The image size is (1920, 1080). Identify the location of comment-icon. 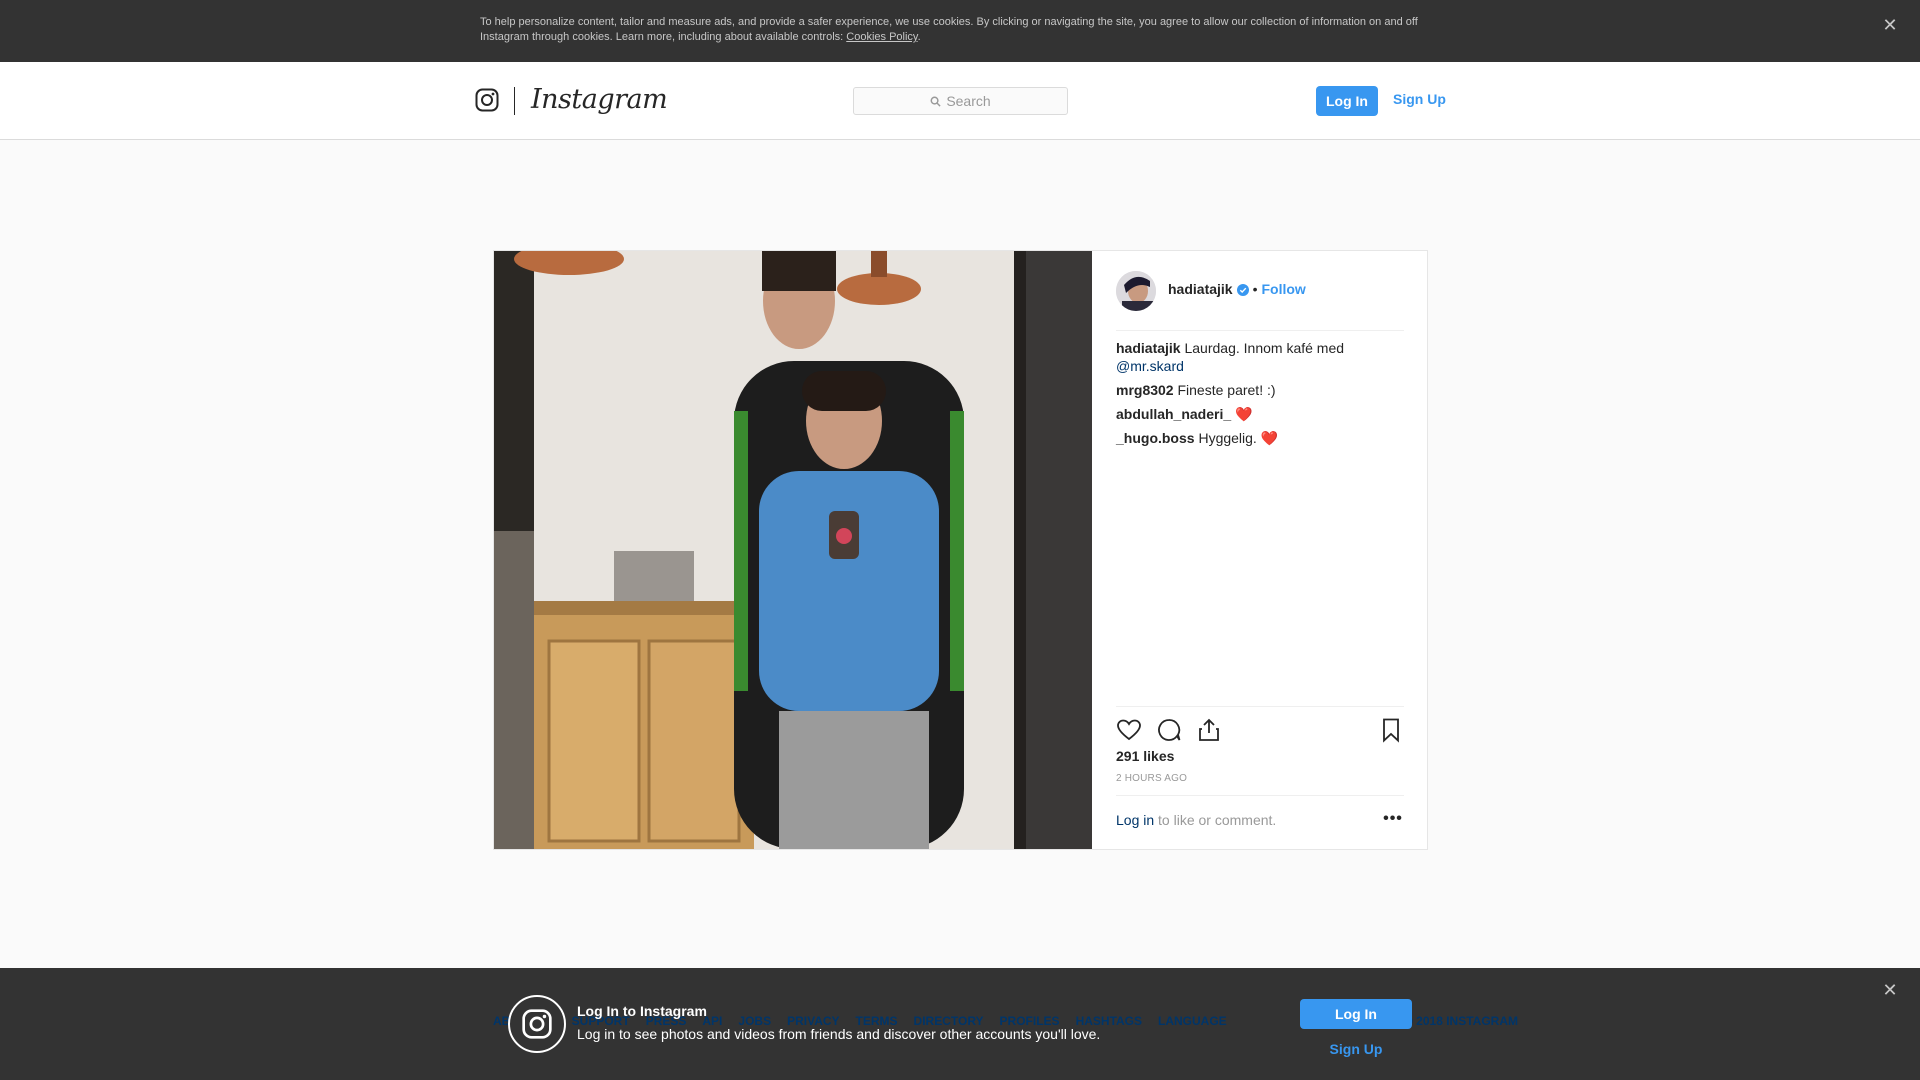
(1169, 730).